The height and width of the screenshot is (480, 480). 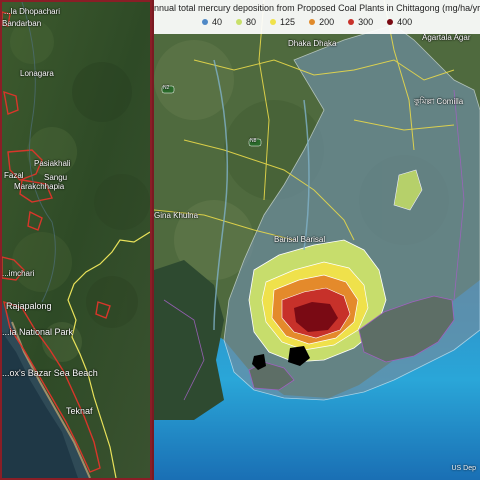 What do you see at coordinates (18, 273) in the screenshot?
I see `place-himchari: ...imchari` at bounding box center [18, 273].